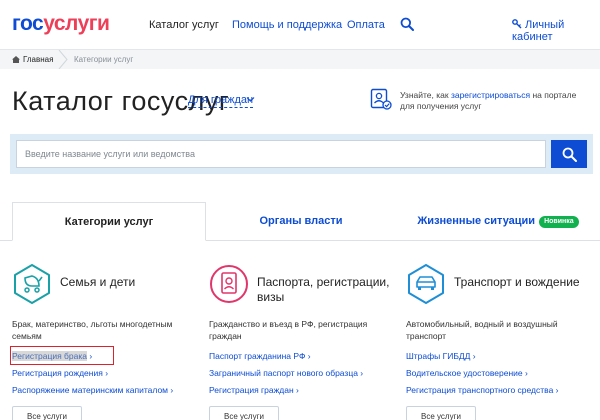 The width and height of the screenshot is (600, 420). I want to click on link-label: Регистрация граждан, so click(251, 390).